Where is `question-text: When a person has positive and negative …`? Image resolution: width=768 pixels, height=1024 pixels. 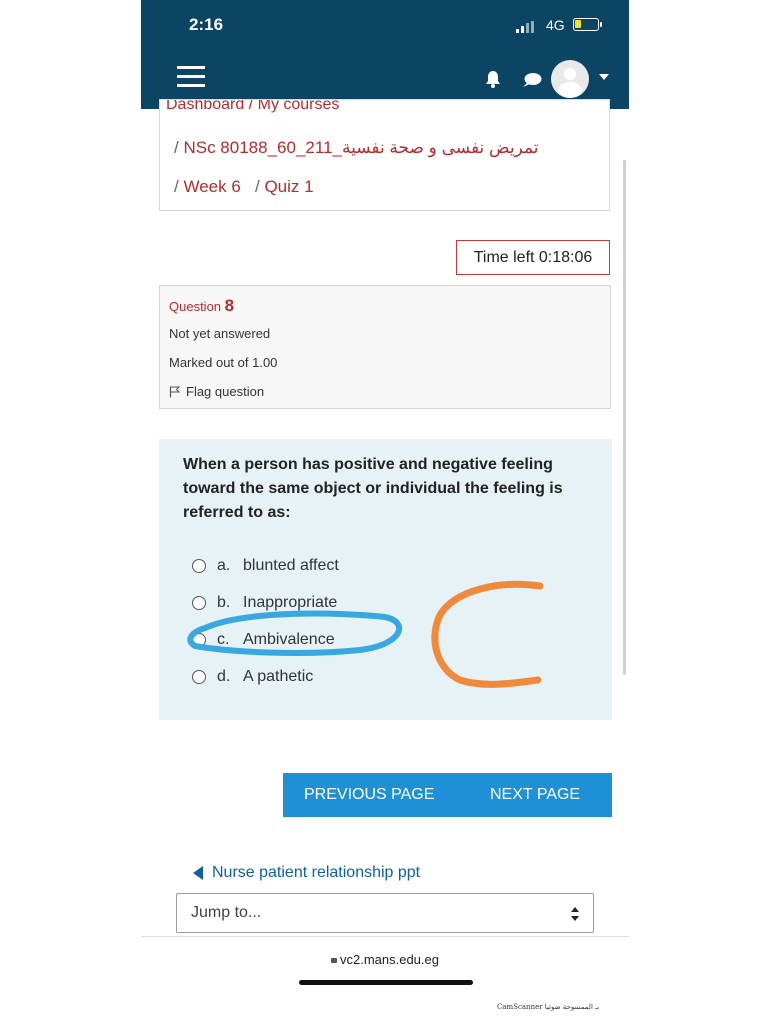 question-text: When a person has positive and negative … is located at coordinates (373, 488).